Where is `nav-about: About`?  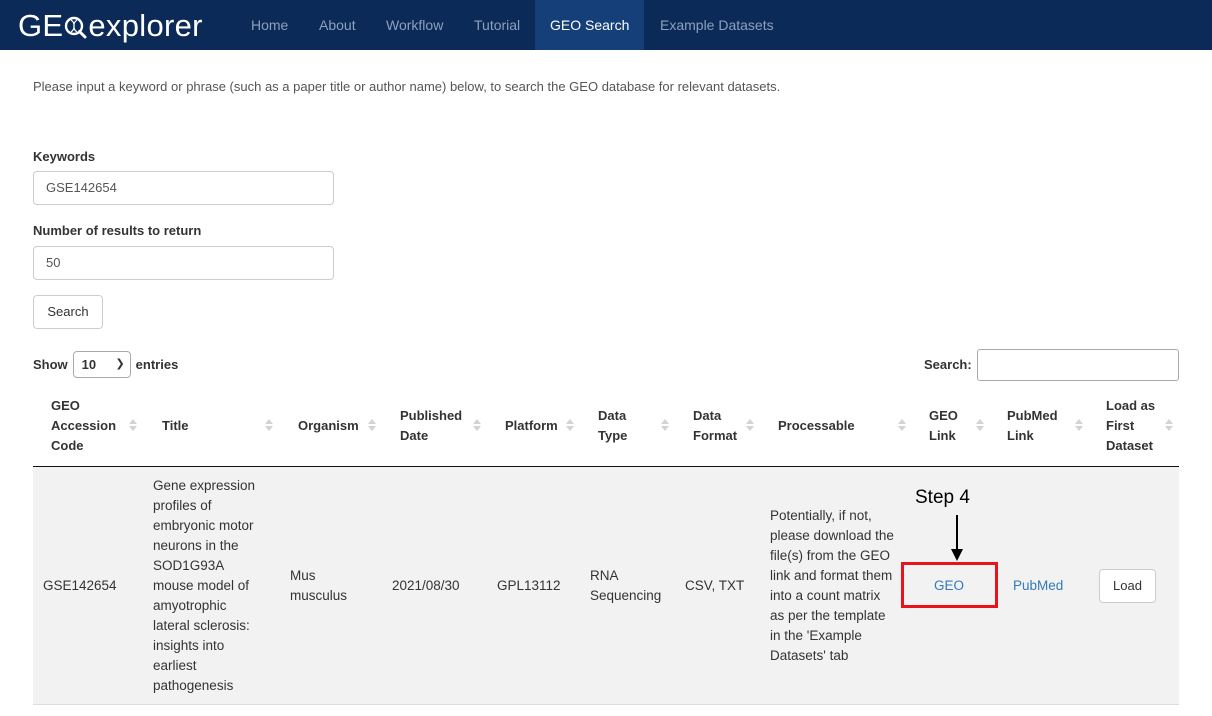
nav-about: About is located at coordinates (337, 25).